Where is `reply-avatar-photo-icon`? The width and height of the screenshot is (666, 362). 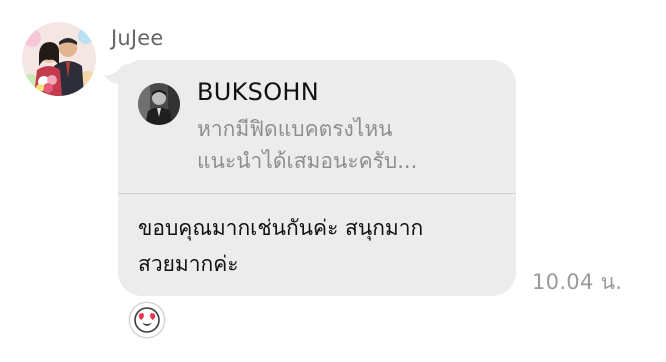
reply-avatar-photo-icon is located at coordinates (159, 104).